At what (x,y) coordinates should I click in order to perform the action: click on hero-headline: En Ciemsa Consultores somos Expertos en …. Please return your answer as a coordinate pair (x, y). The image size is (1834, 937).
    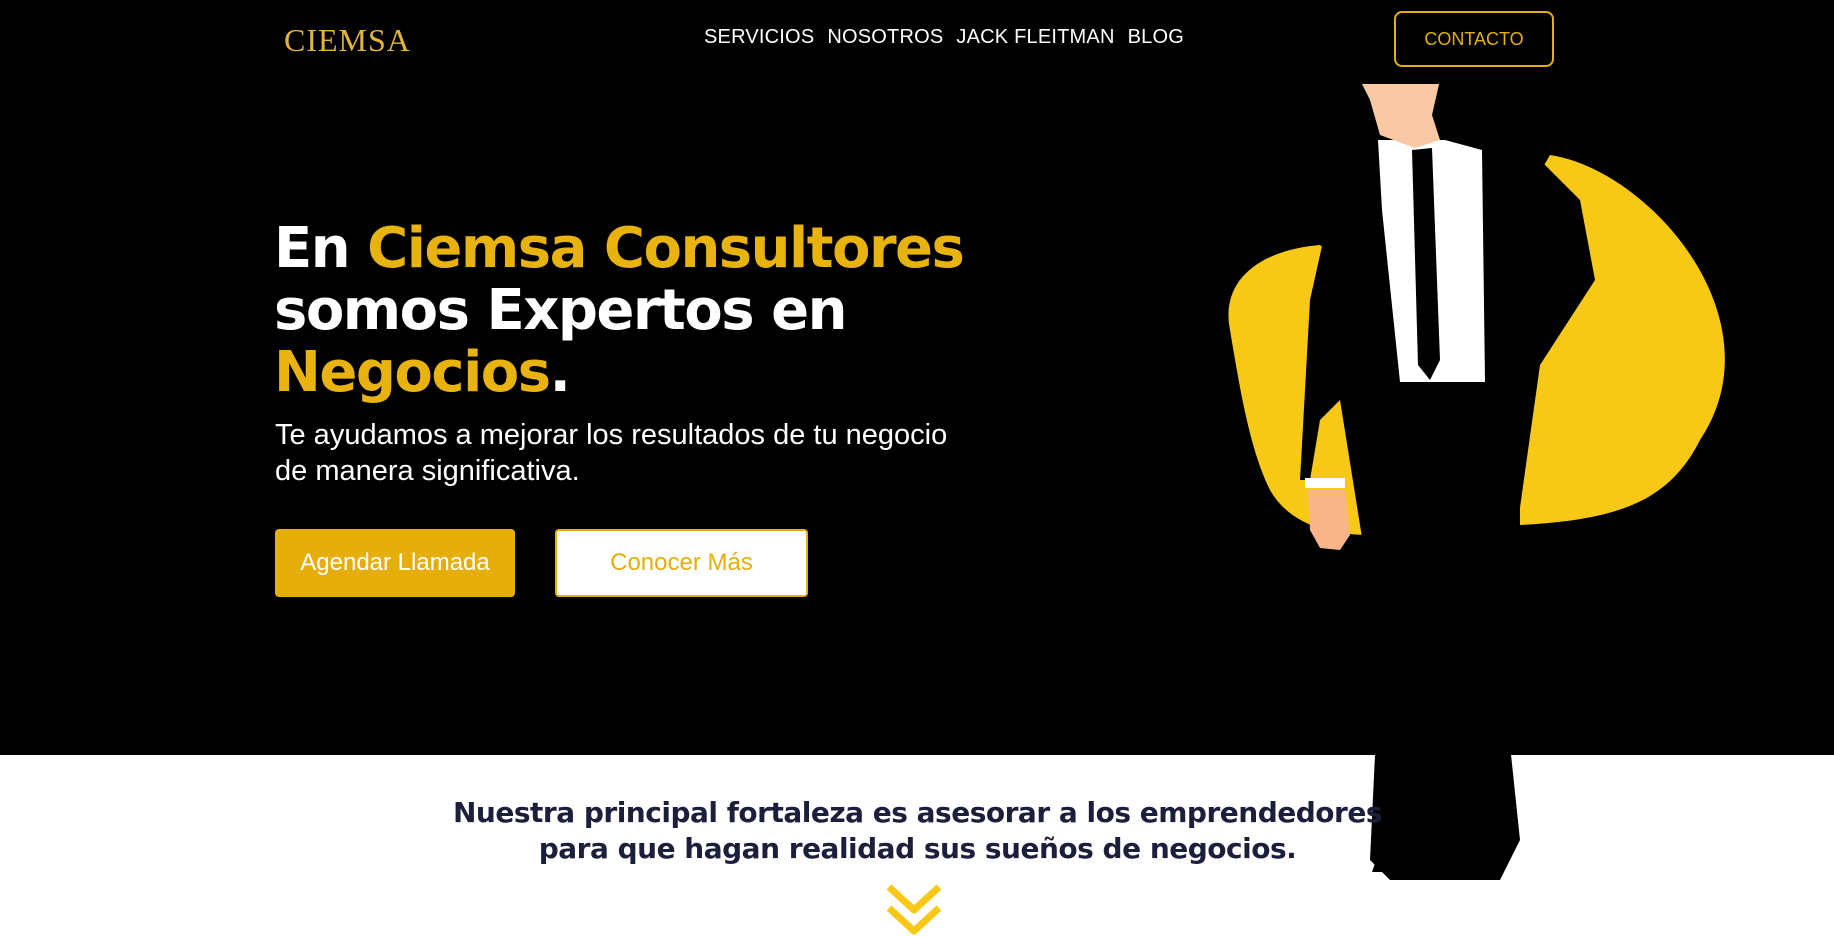
    Looking at the image, I should click on (619, 310).